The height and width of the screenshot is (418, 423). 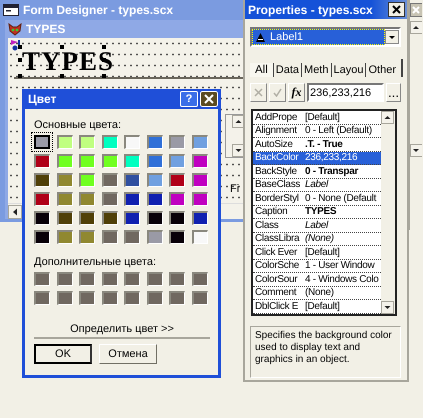 I want to click on close-icon, so click(x=396, y=9).